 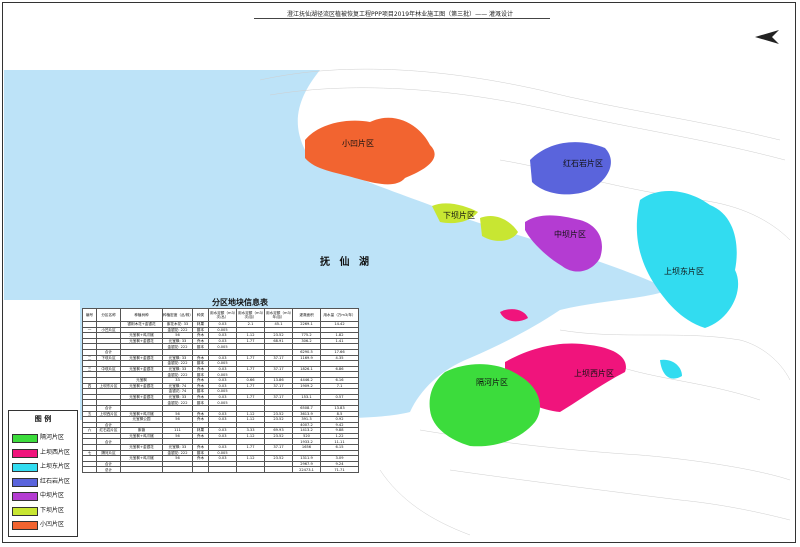 What do you see at coordinates (200, 315) in the screenshot?
I see `table-header-cell: 种类` at bounding box center [200, 315].